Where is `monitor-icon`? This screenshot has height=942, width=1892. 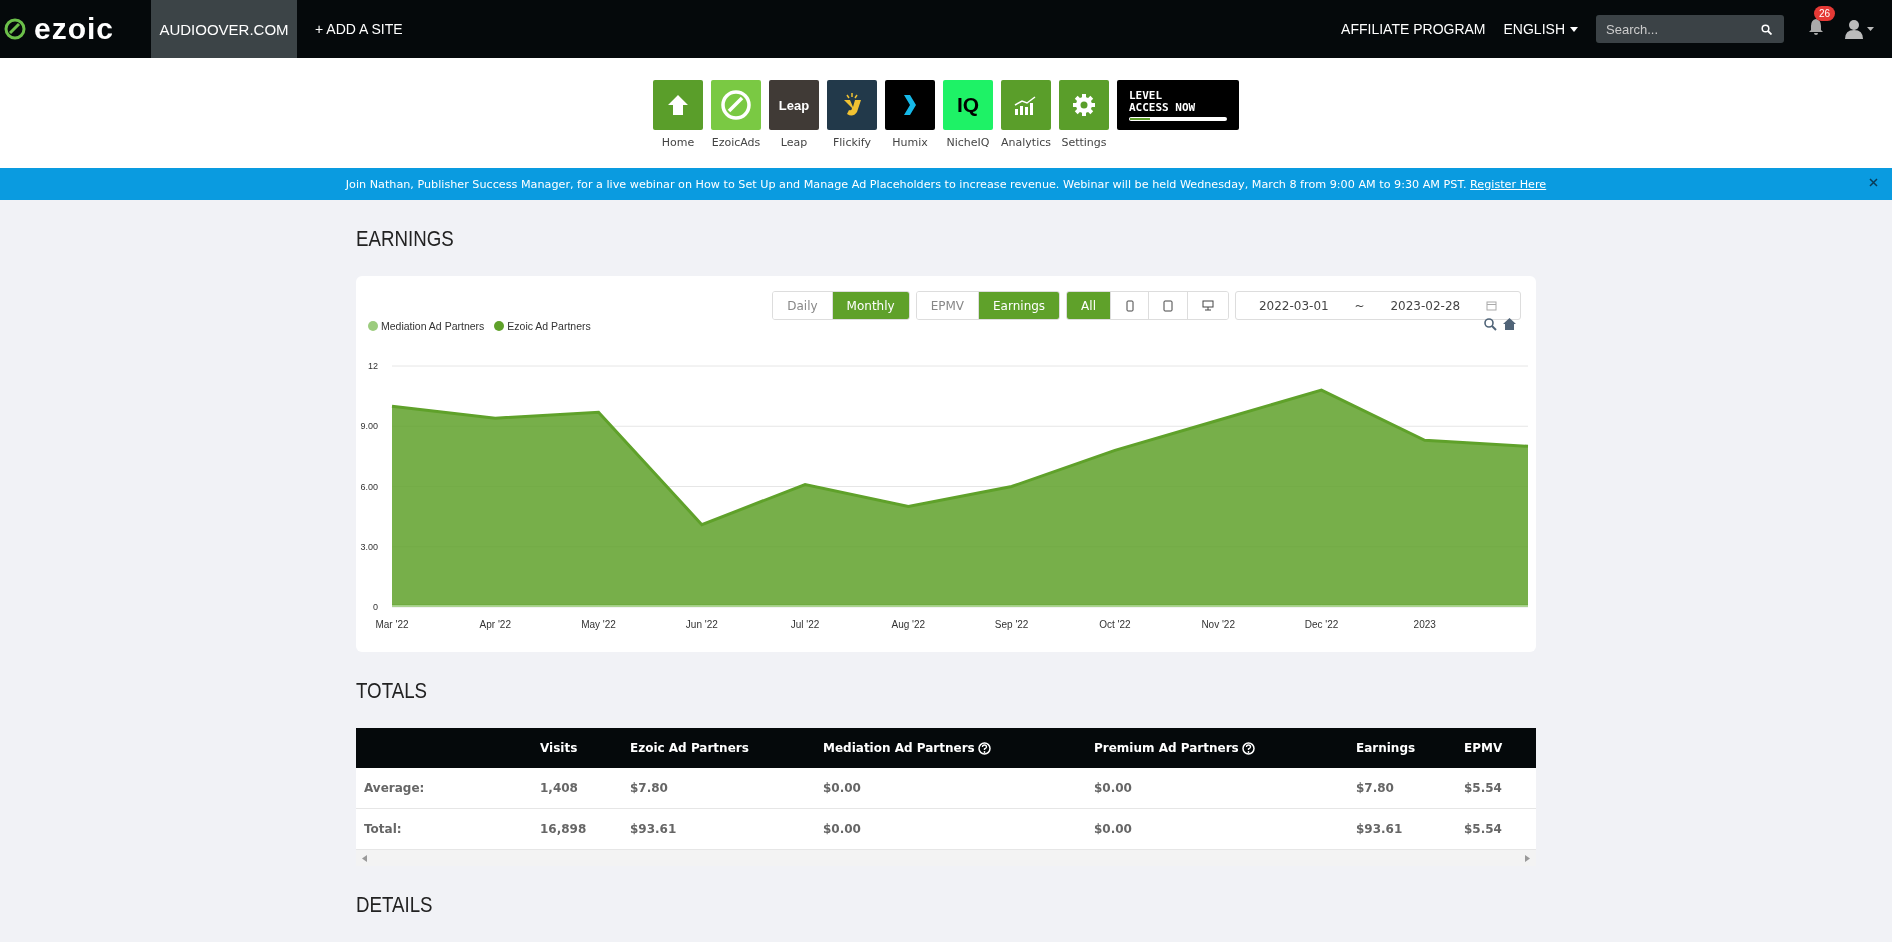
monitor-icon is located at coordinates (1208, 305).